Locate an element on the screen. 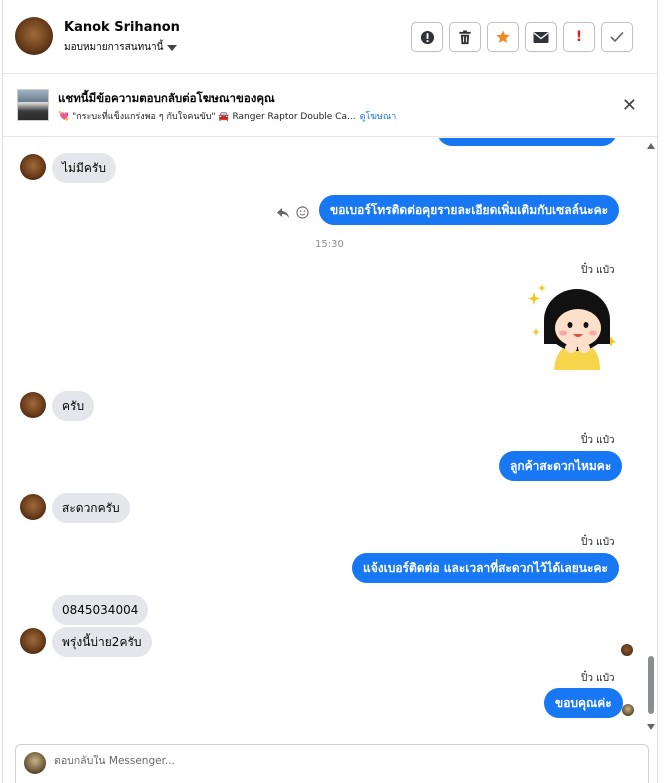 This screenshot has width=666, height=783. message-bubble-outgoing: ขอบคุณค่ะ is located at coordinates (583, 703).